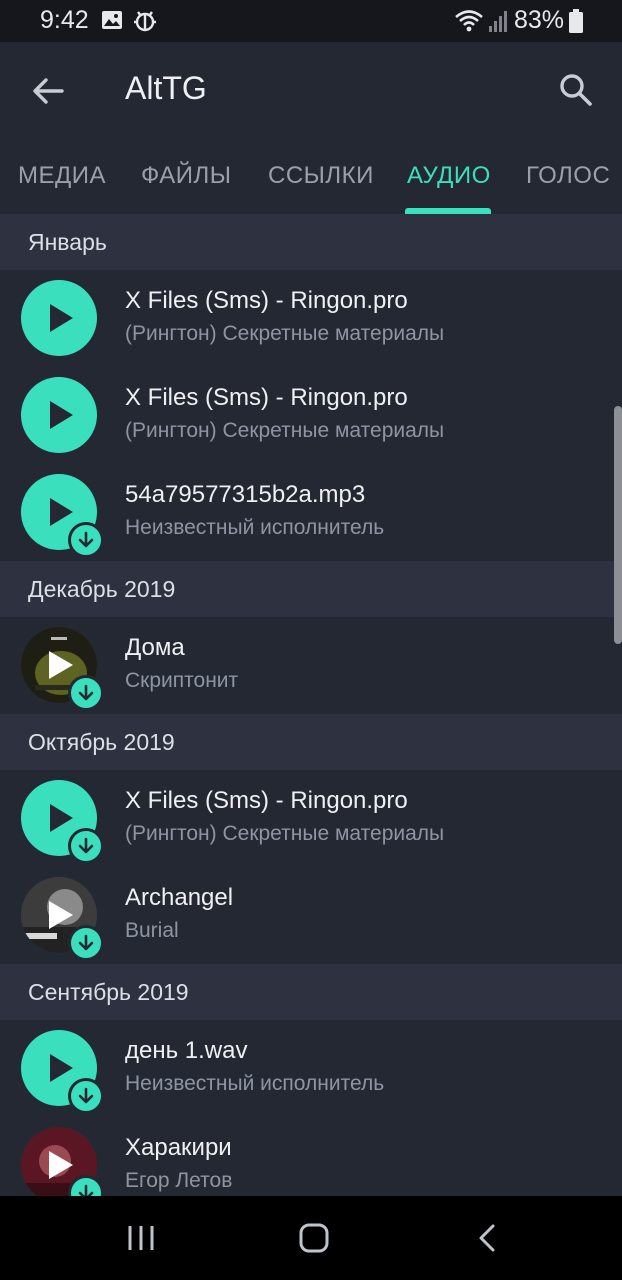  I want to click on tab-audio: АУДИО, so click(449, 176).